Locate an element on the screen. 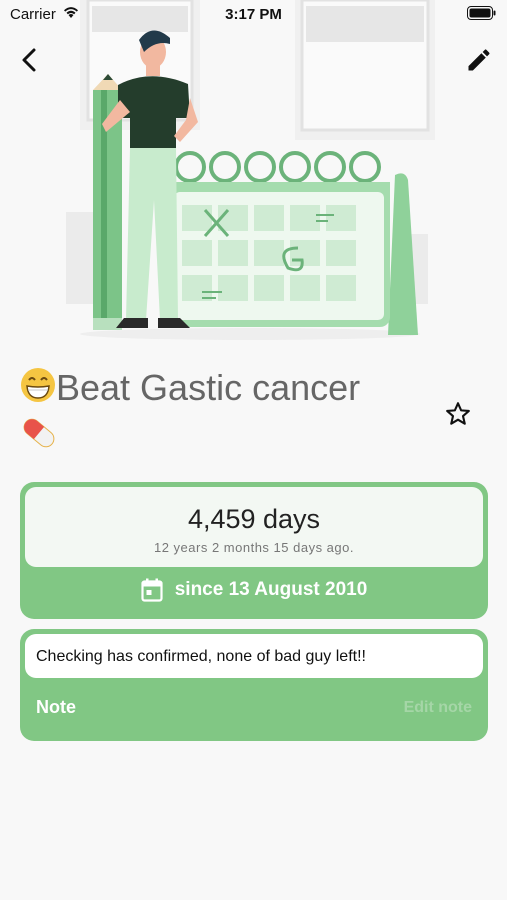 The image size is (507, 900). edit-note-button: Edit note is located at coordinates (438, 708).